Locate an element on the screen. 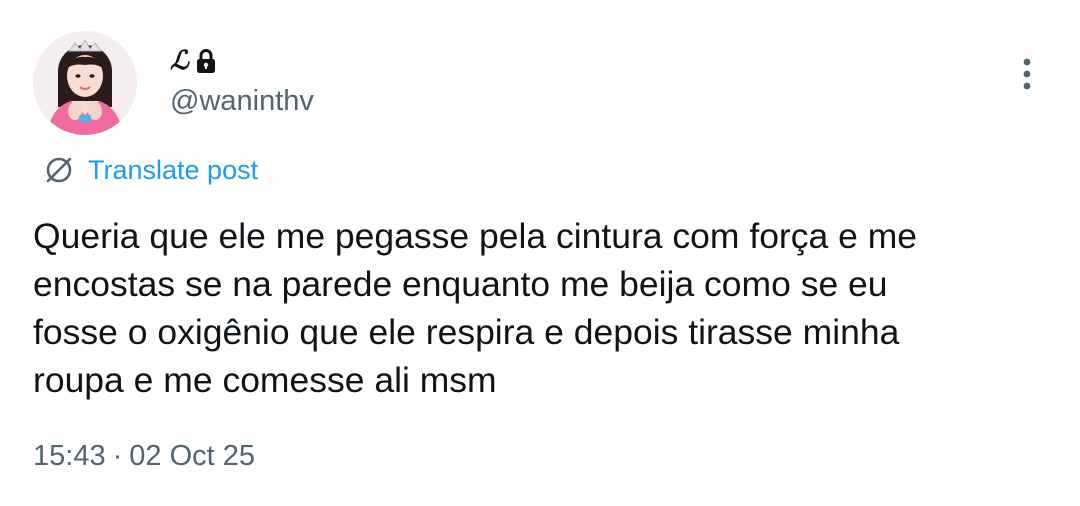 Image resolution: width=1080 pixels, height=506 pixels. translate-globe-icon is located at coordinates (59, 170).